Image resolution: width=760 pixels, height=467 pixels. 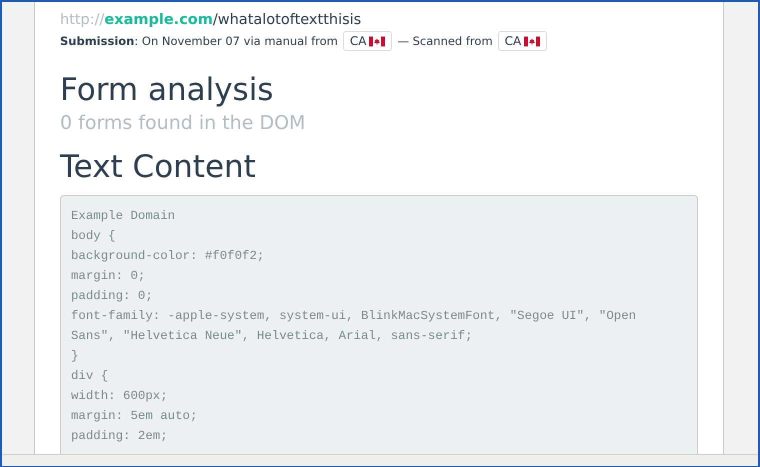 I want to click on code-line: body {, so click(x=94, y=236).